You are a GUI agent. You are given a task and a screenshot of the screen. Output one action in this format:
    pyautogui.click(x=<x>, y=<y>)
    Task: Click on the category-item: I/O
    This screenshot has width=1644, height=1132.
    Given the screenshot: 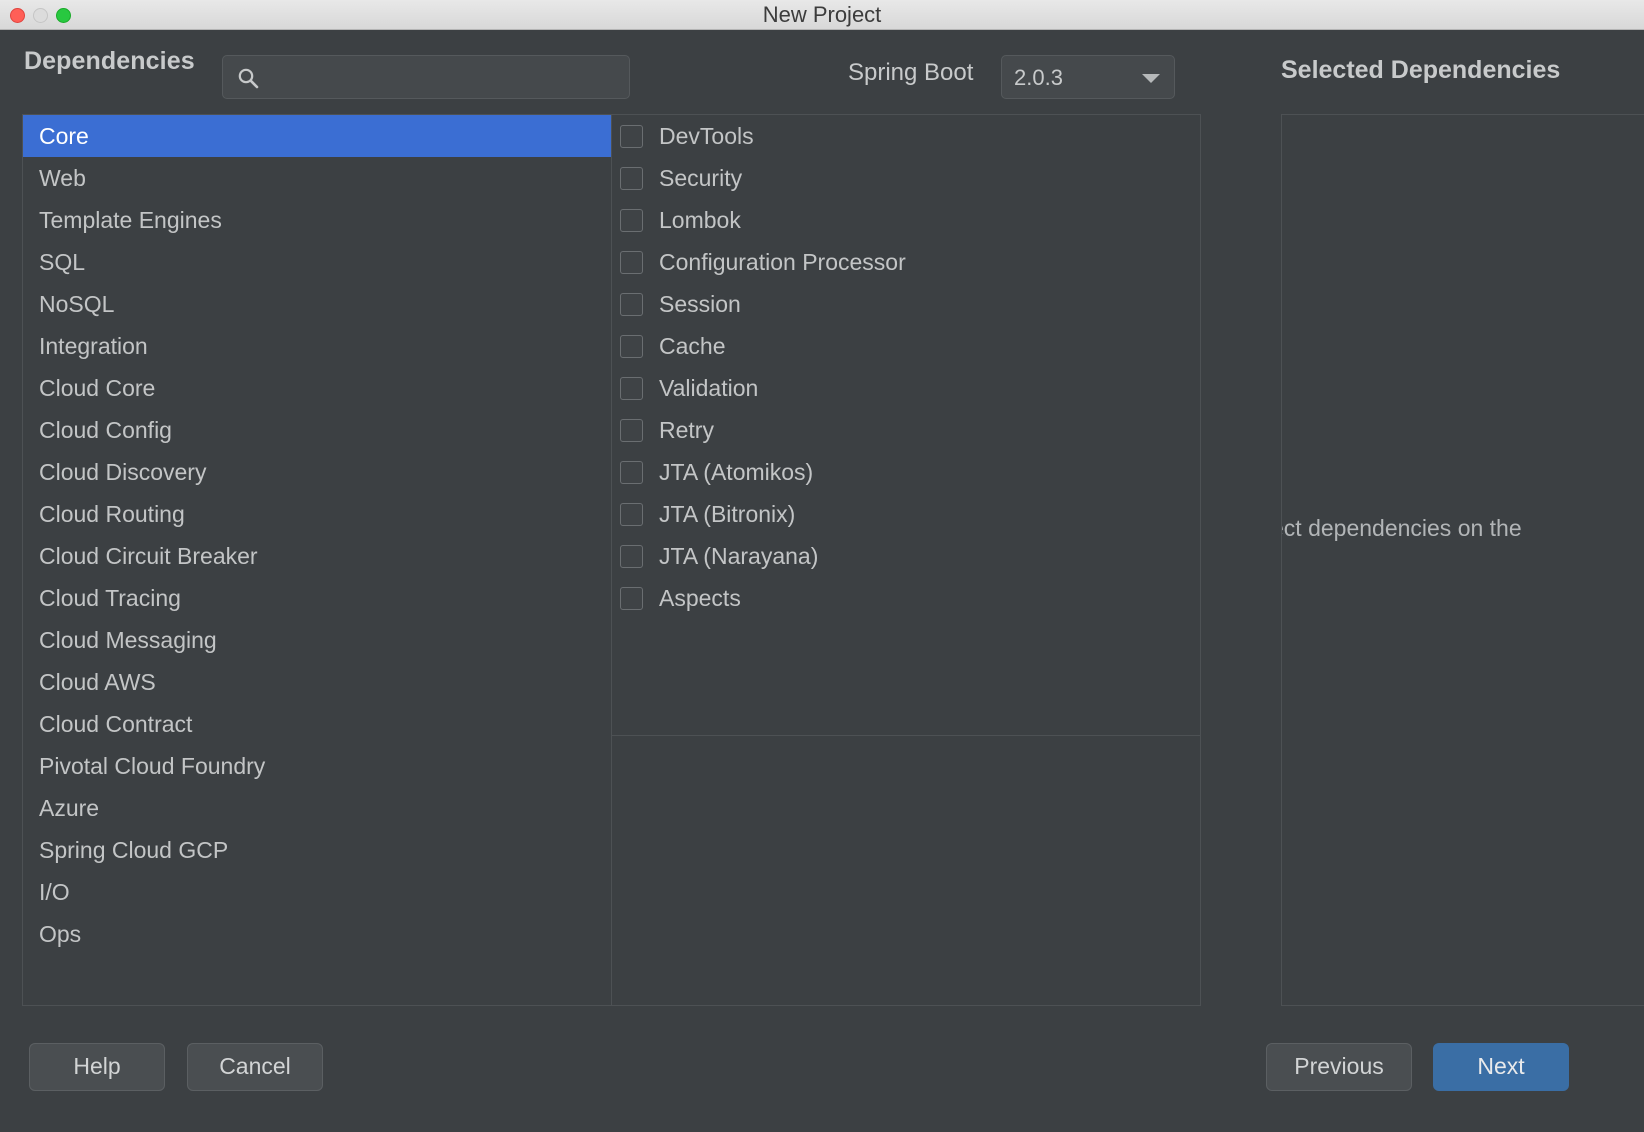 What is the action you would take?
    pyautogui.click(x=317, y=892)
    